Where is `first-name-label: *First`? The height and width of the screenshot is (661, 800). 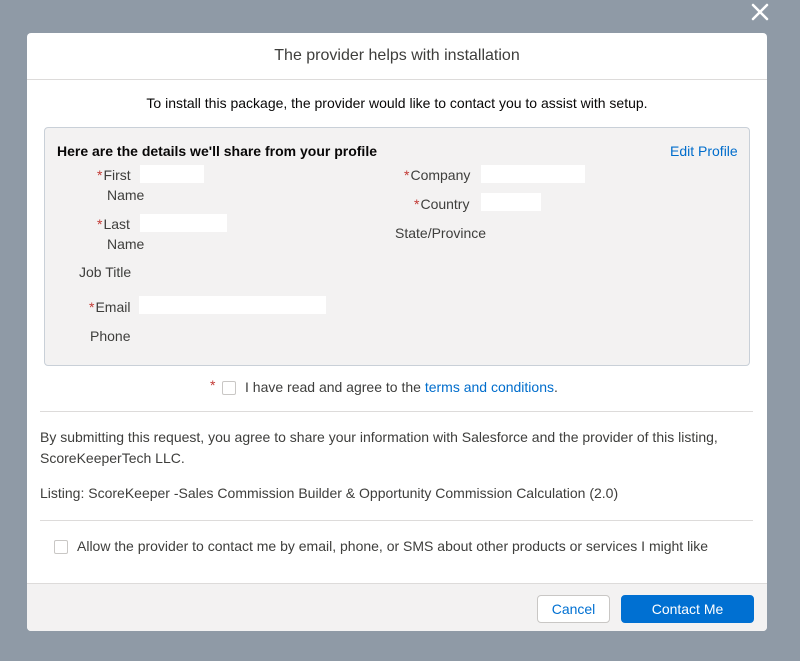 first-name-label: *First is located at coordinates (114, 175).